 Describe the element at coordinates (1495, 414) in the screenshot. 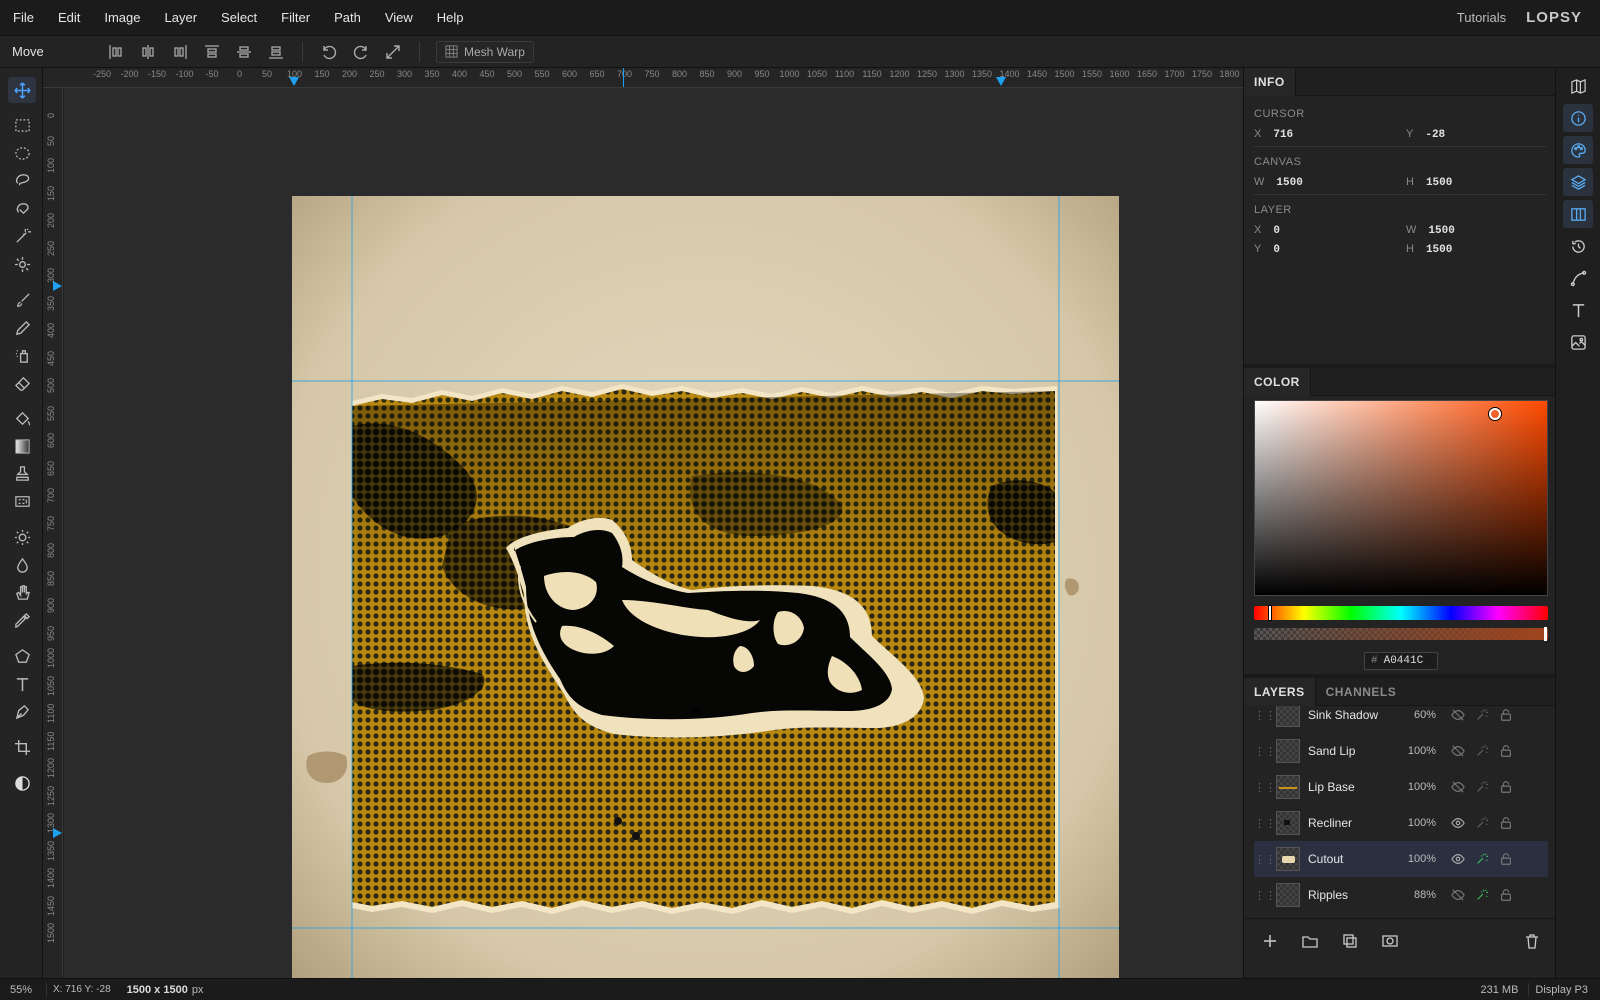

I see `color-picker-handle` at that location.